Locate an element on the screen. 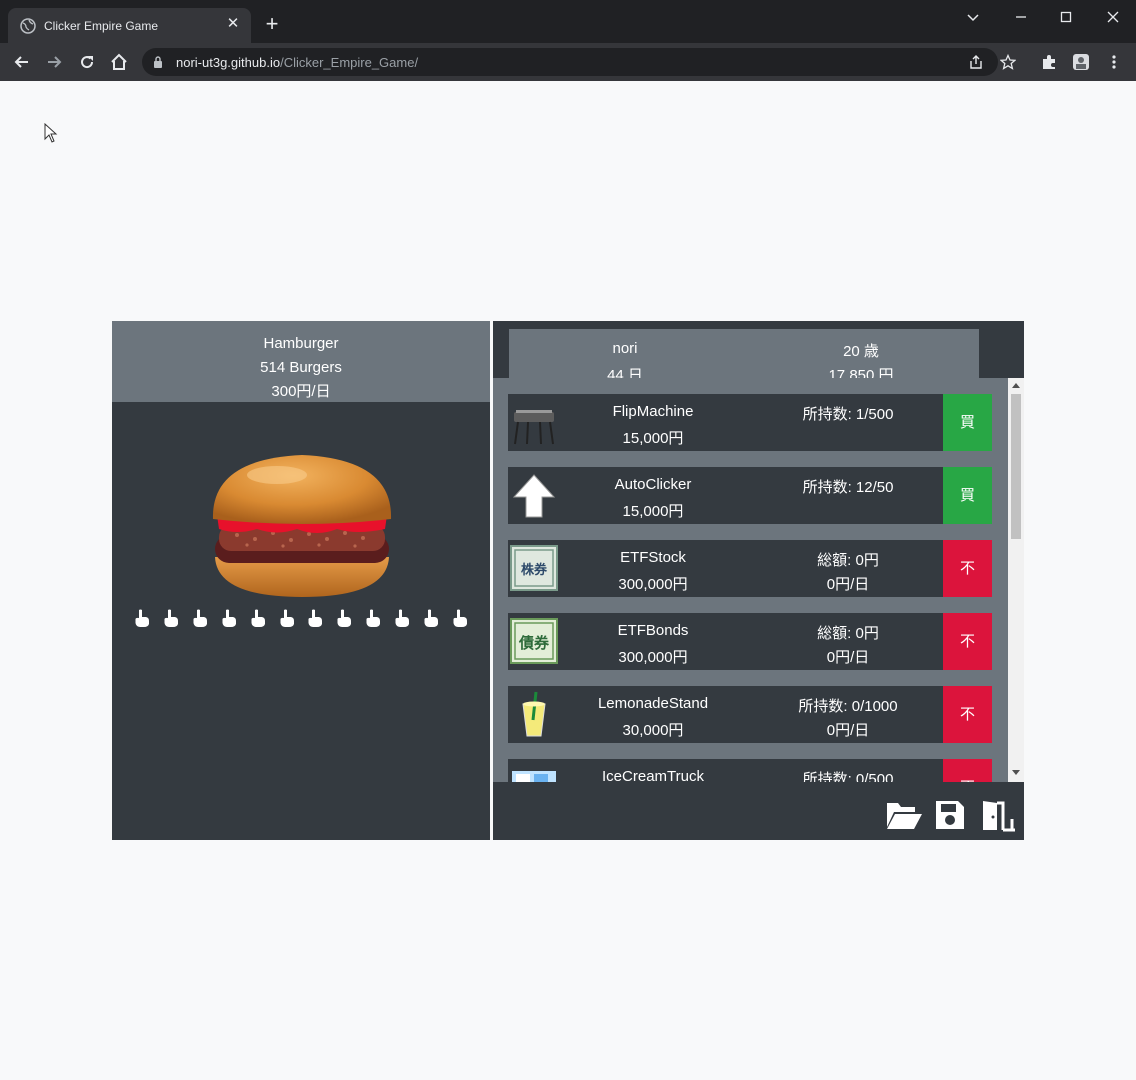  shop-item: AutoClicker 15,000円 所持数: 12/50 買 is located at coordinates (750, 495).